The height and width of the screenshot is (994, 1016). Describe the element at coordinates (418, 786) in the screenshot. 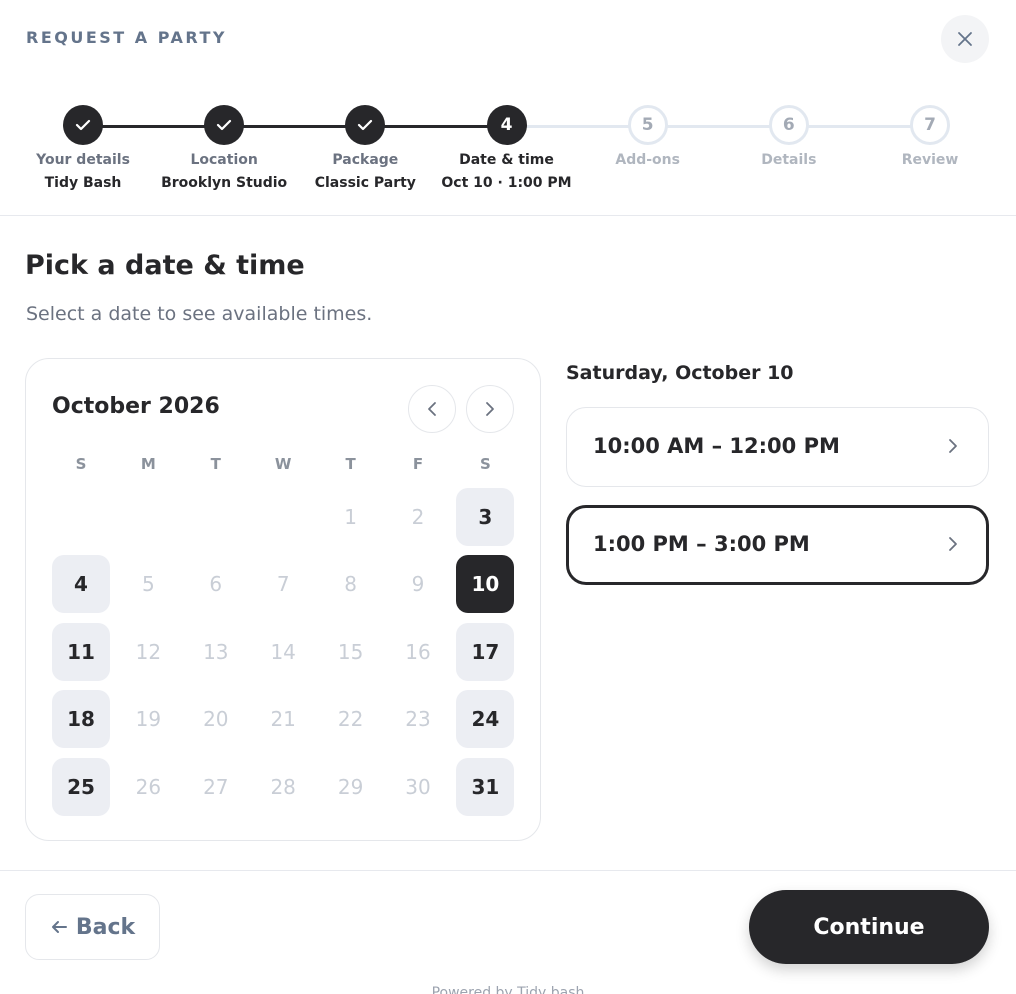

I see `calendar-day-unavailable: 30` at that location.